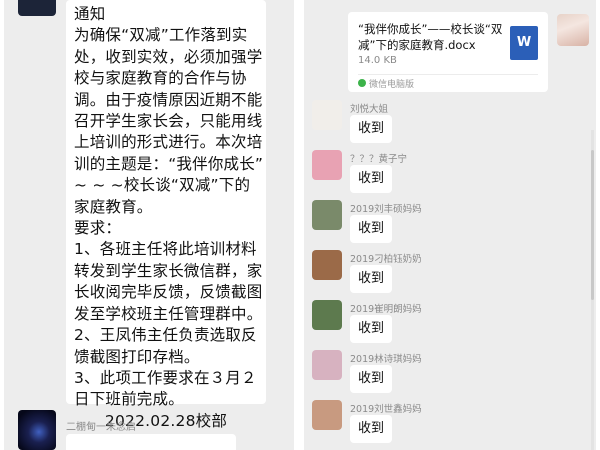  What do you see at coordinates (386, 409) in the screenshot?
I see `member-name: 2019刘世鑫妈妈` at bounding box center [386, 409].